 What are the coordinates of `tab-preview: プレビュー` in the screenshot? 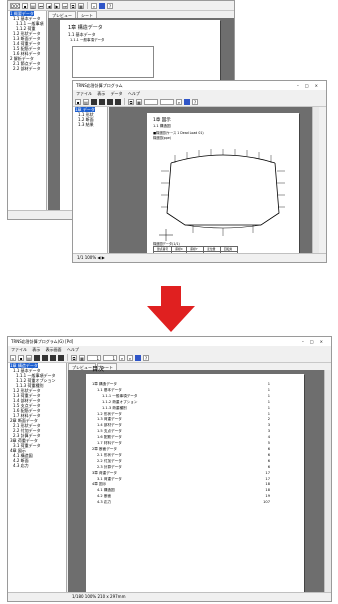 It's located at (62, 14).